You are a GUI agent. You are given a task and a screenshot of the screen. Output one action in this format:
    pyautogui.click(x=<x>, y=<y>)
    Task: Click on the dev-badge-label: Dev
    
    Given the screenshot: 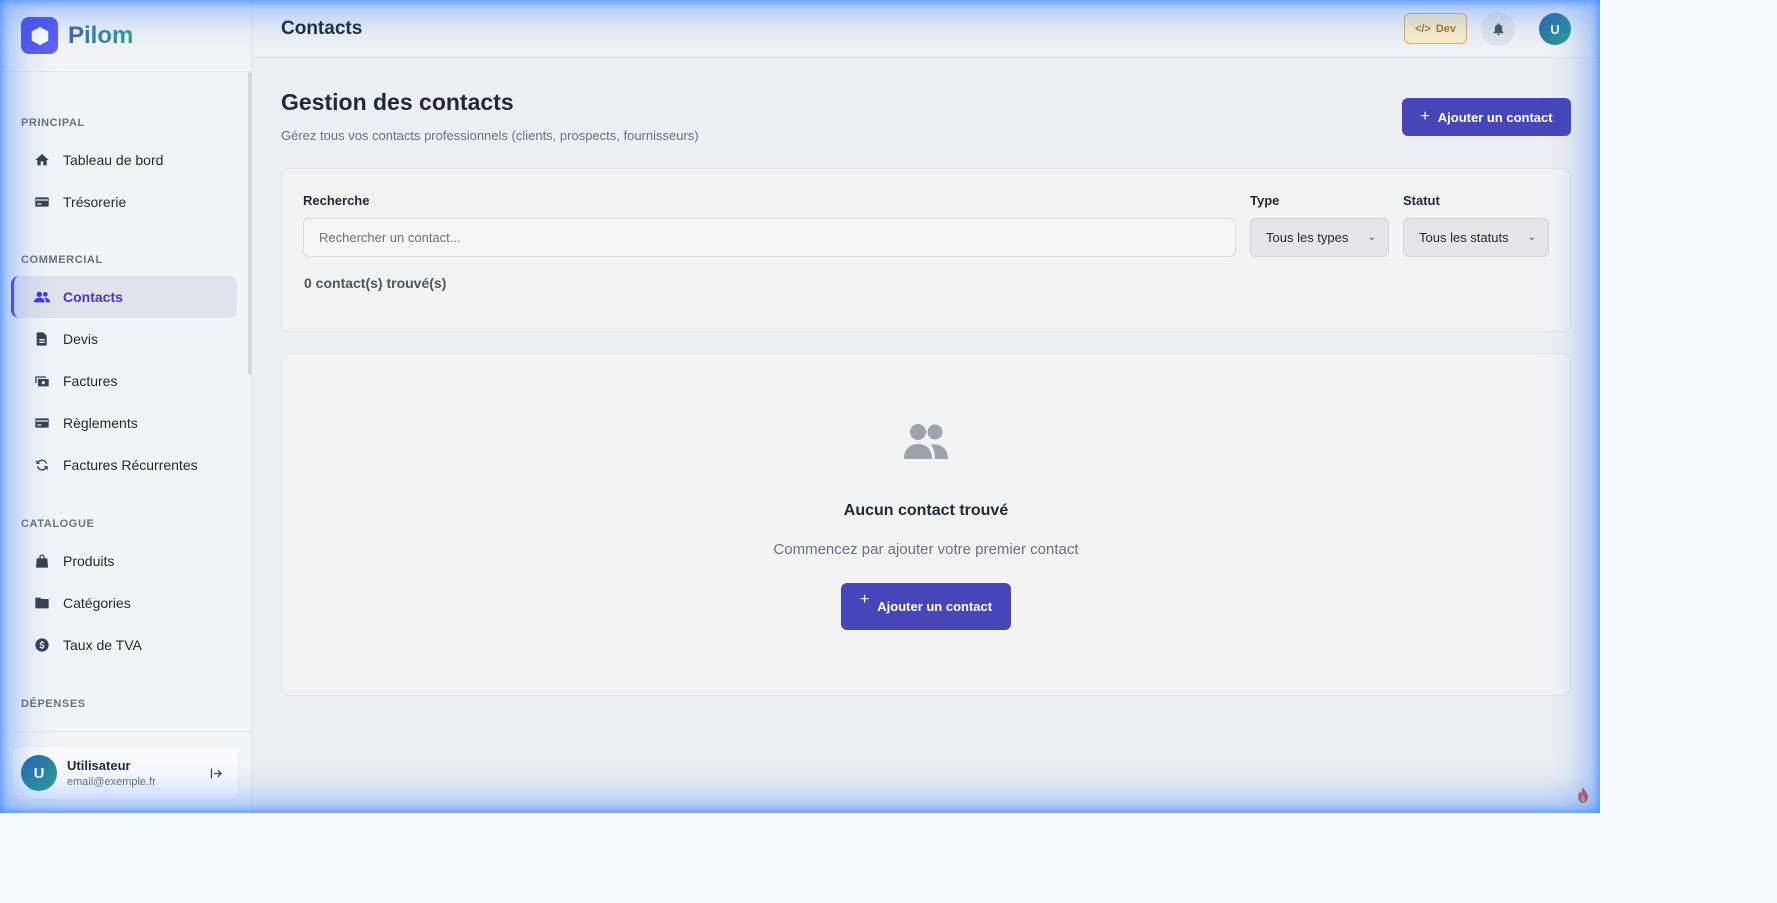 What is the action you would take?
    pyautogui.click(x=1446, y=28)
    